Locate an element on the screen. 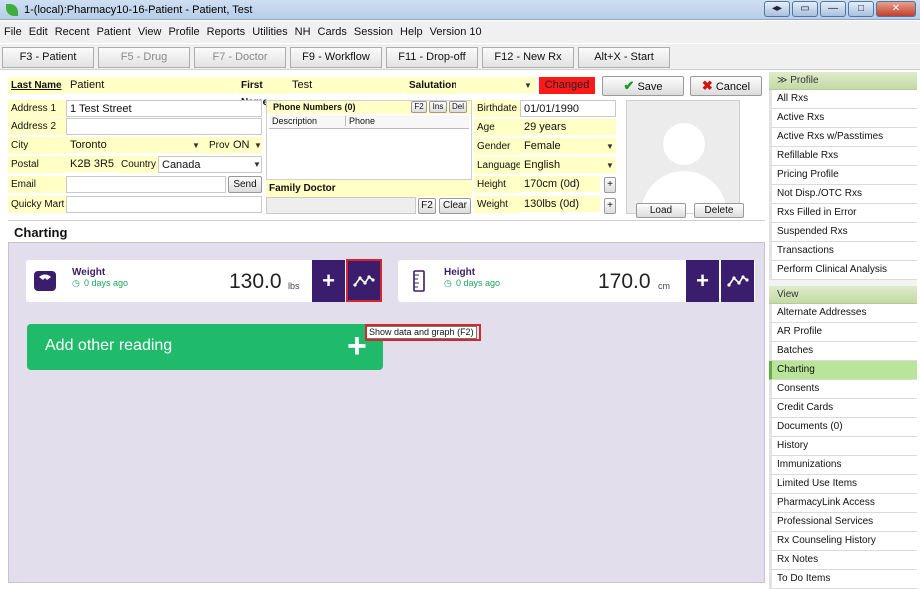 The width and height of the screenshot is (920, 589). changed-indicator: Changed is located at coordinates (567, 85).